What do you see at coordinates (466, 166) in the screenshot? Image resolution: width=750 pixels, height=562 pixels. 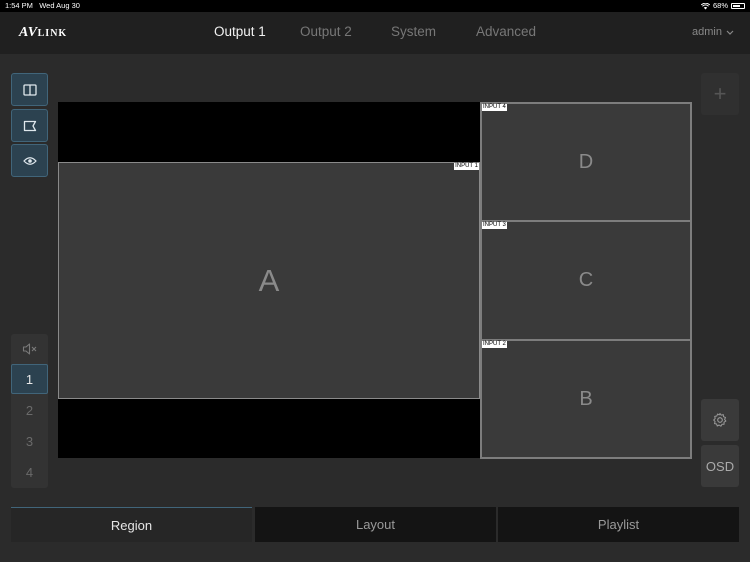 I see `input-label: INPUT 1` at bounding box center [466, 166].